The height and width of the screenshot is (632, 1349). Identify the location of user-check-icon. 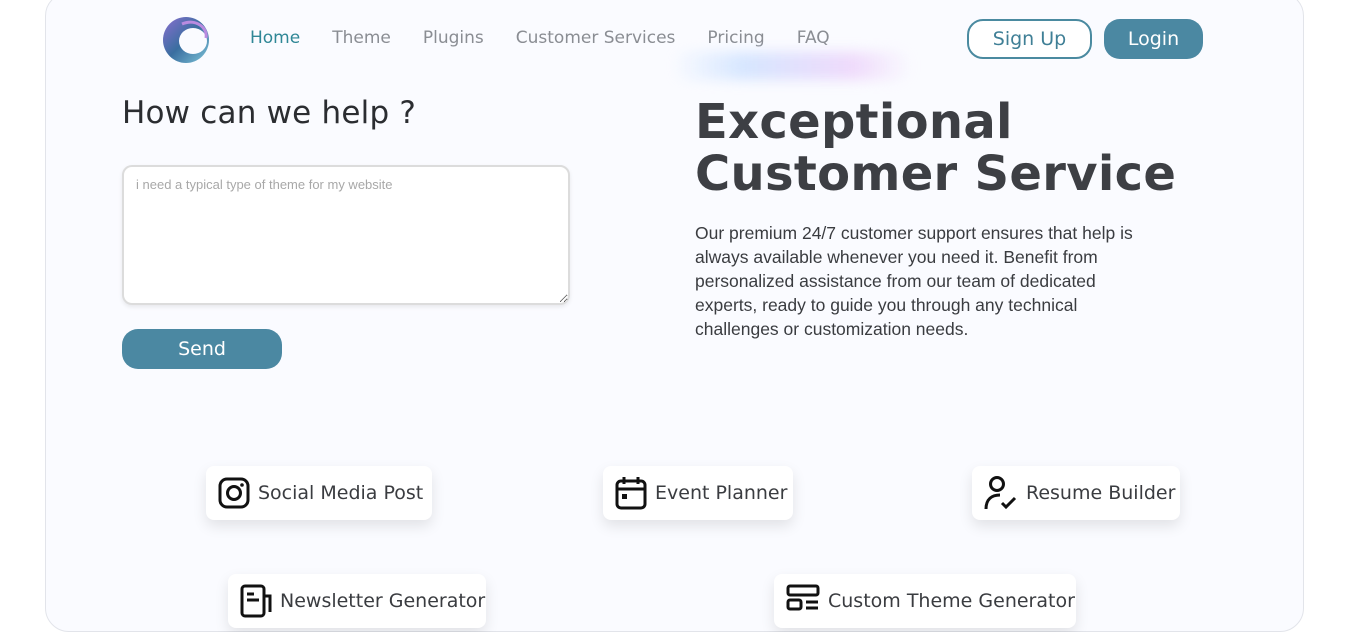
(1001, 493).